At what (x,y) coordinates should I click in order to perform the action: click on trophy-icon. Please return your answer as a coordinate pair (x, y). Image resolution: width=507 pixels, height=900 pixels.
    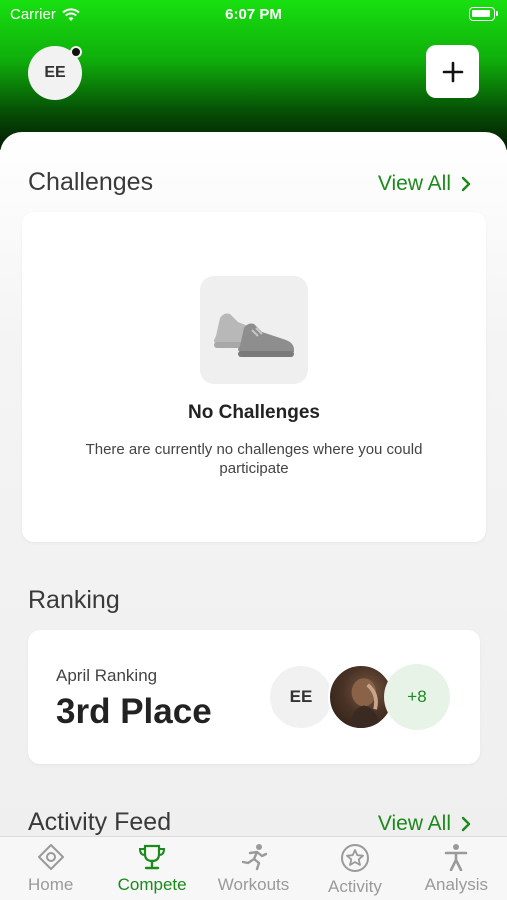
    Looking at the image, I should click on (152, 857).